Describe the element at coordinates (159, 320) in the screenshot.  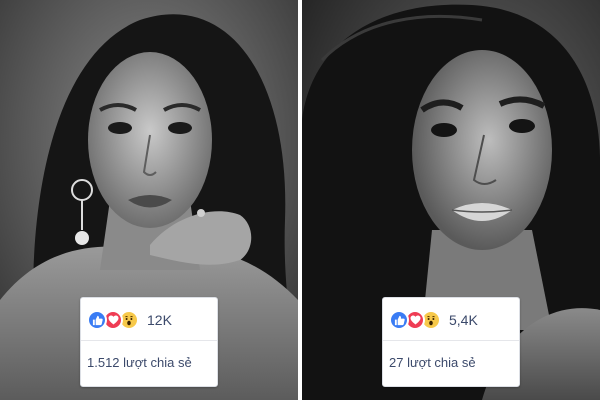
I see `reaction-count: 12K` at that location.